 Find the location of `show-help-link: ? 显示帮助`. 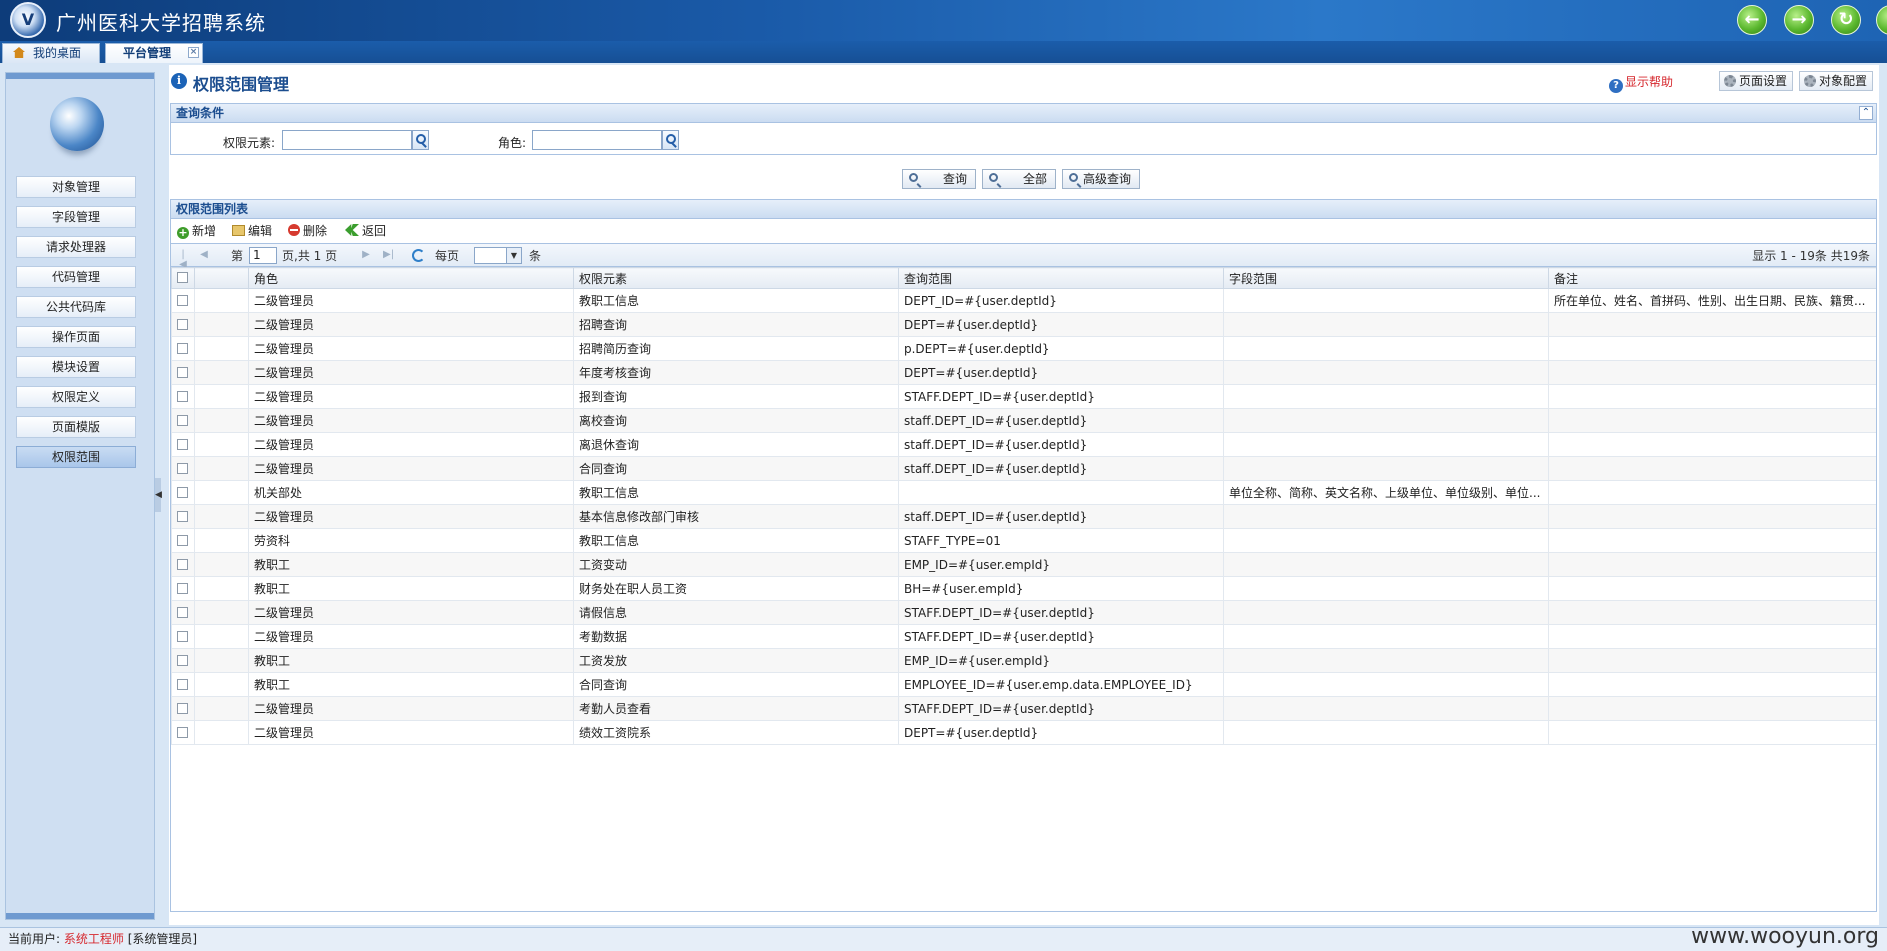

show-help-link: ? 显示帮助 is located at coordinates (1640, 83).